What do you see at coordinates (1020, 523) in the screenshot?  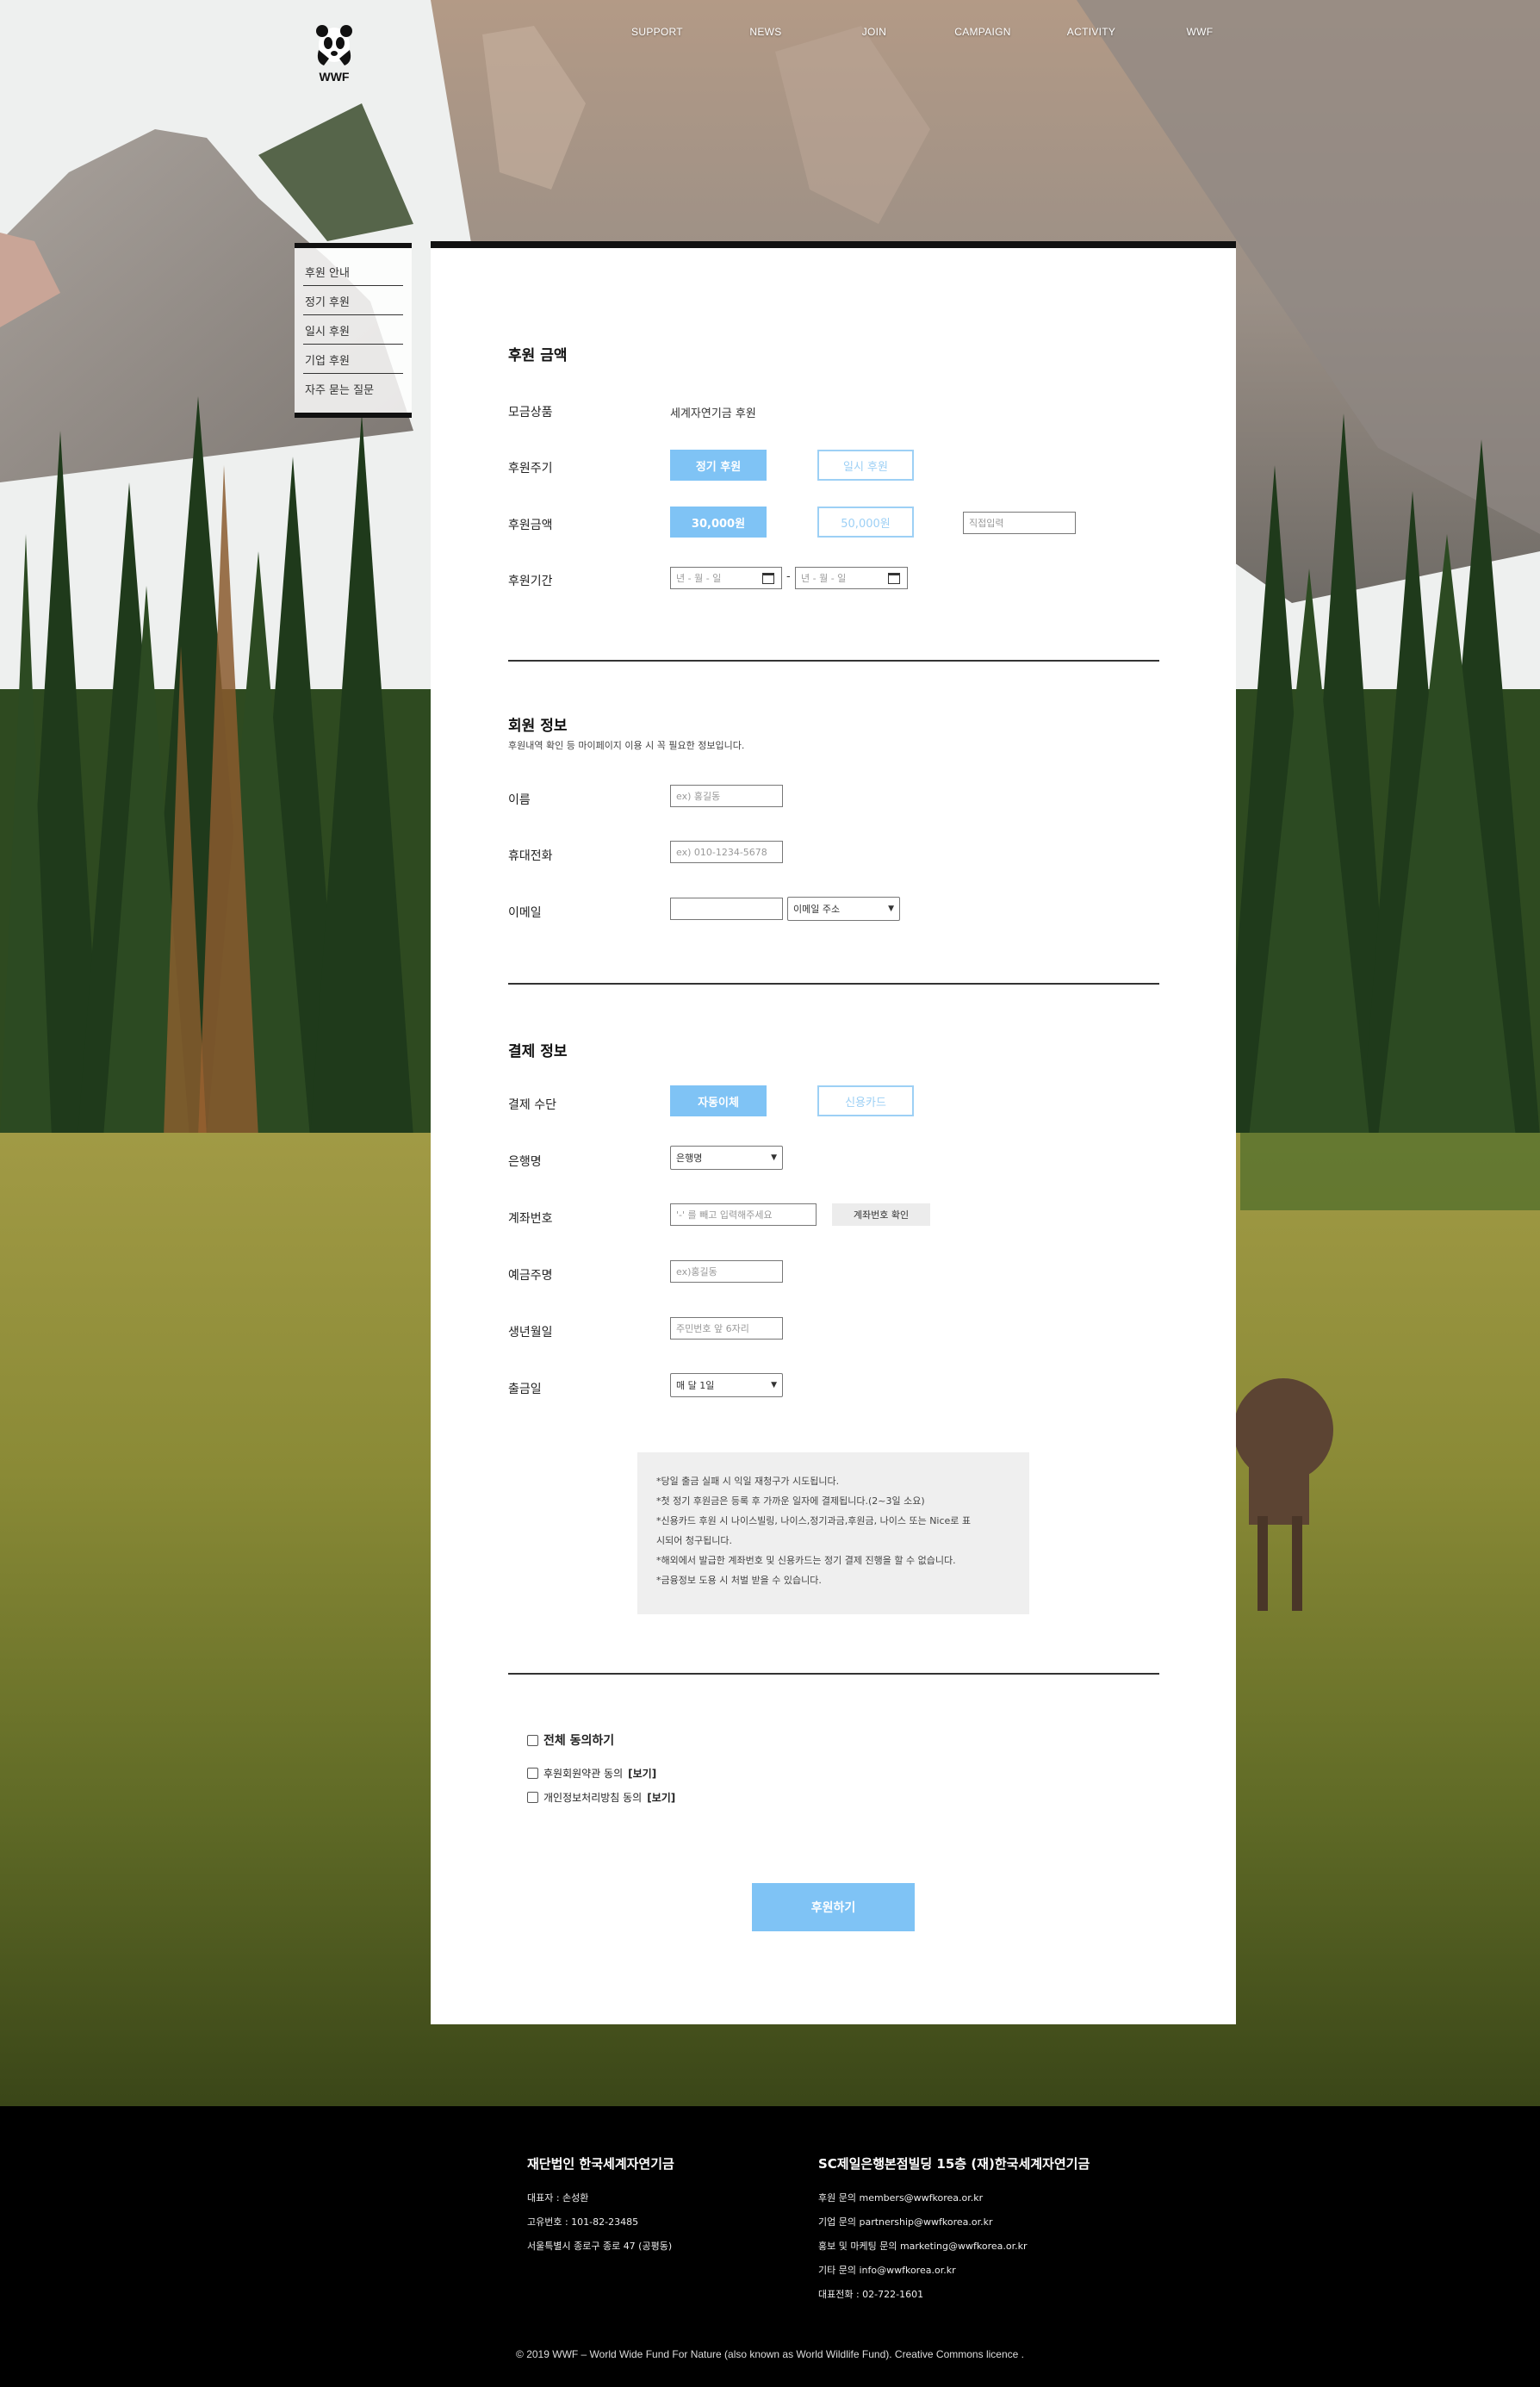 I see `amount-custom-input: 직접입력` at bounding box center [1020, 523].